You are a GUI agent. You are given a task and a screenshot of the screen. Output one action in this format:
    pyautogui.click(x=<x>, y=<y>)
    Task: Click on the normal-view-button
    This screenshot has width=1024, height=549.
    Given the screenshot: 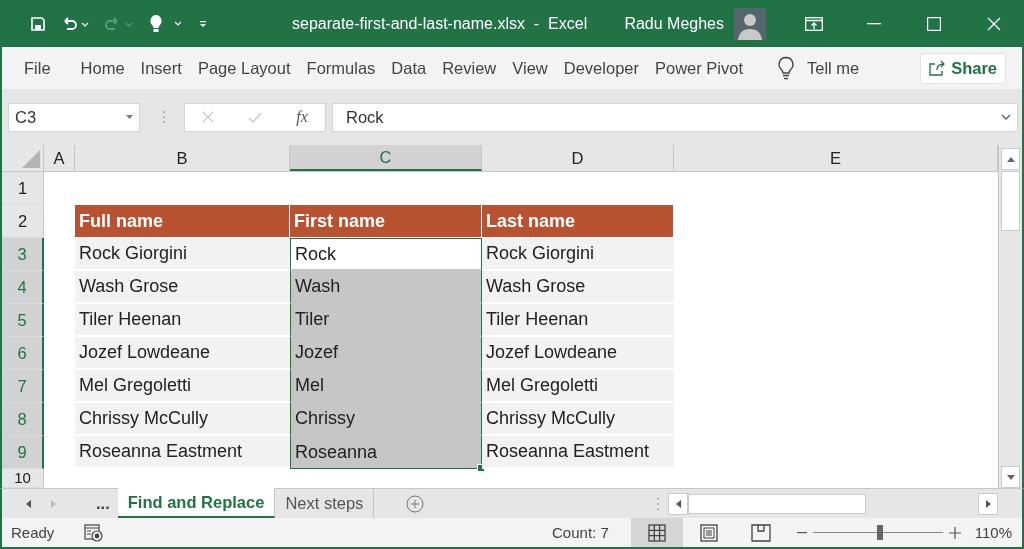 What is the action you would take?
    pyautogui.click(x=656, y=532)
    